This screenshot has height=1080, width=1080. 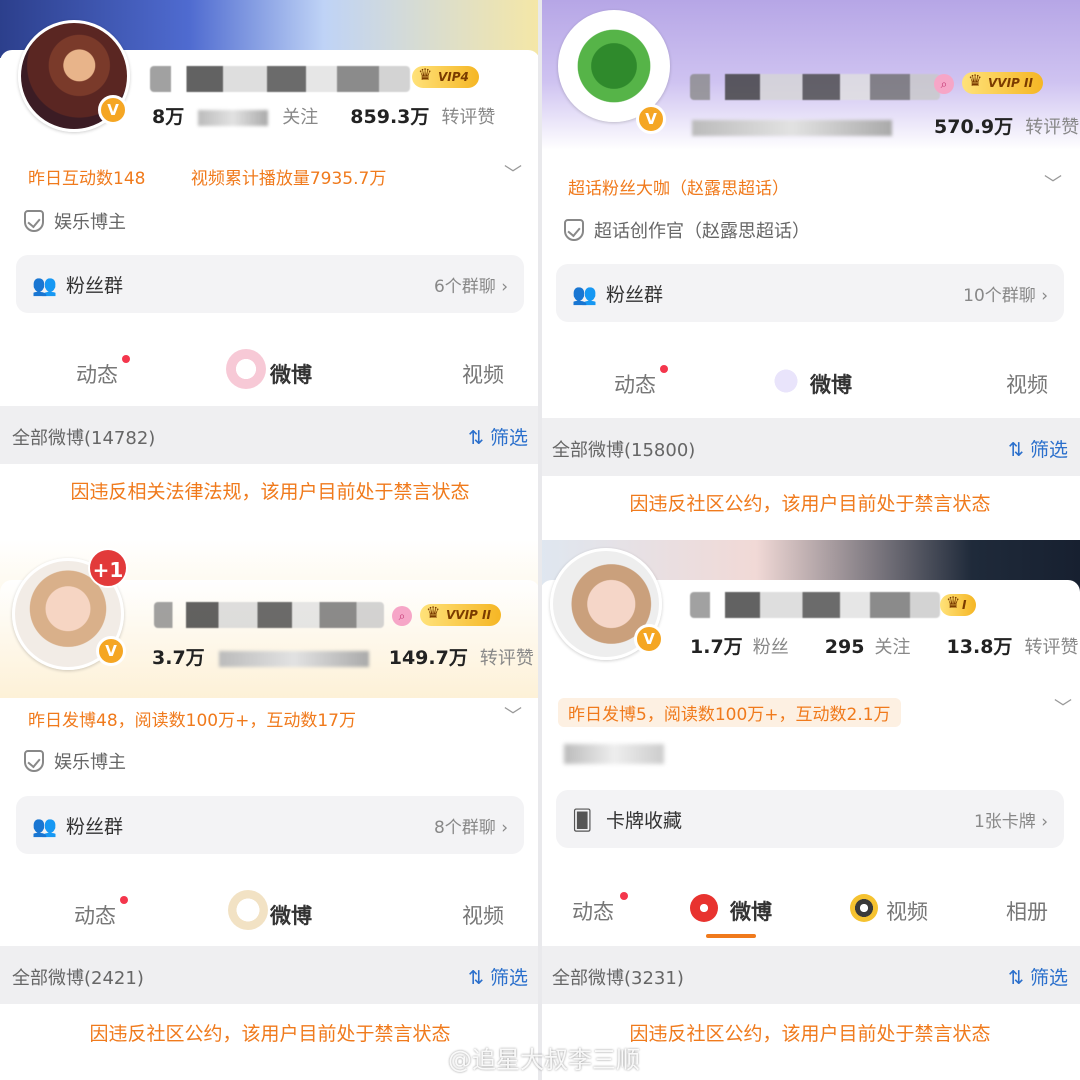 What do you see at coordinates (973, 127) in the screenshot?
I see `reposts-count: 570.9万` at bounding box center [973, 127].